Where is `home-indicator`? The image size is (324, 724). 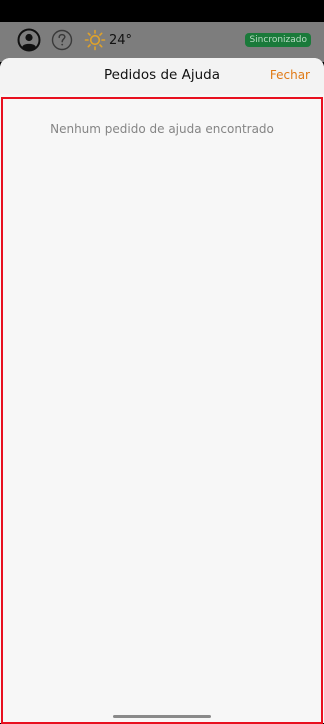 home-indicator is located at coordinates (162, 716).